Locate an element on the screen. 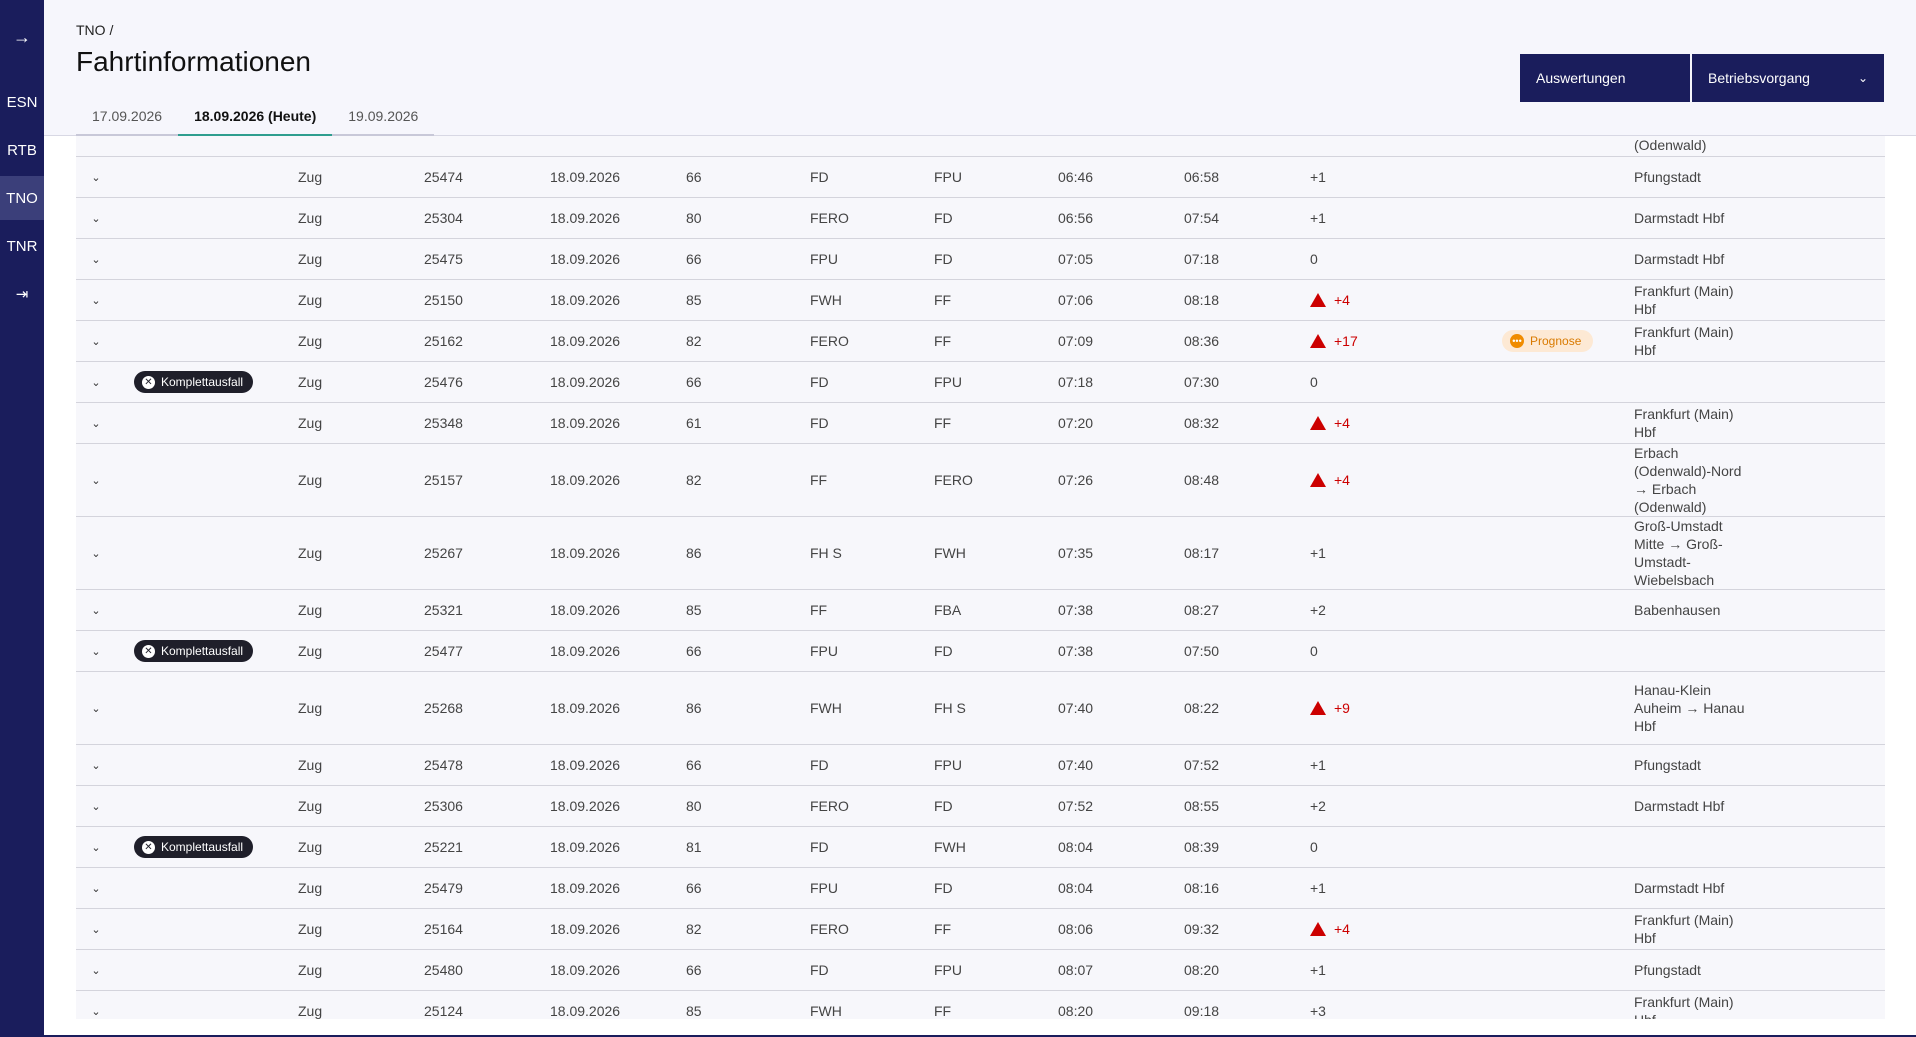 The image size is (1916, 1037). tab-17-09-2026: 17.09.2026 is located at coordinates (127, 118).